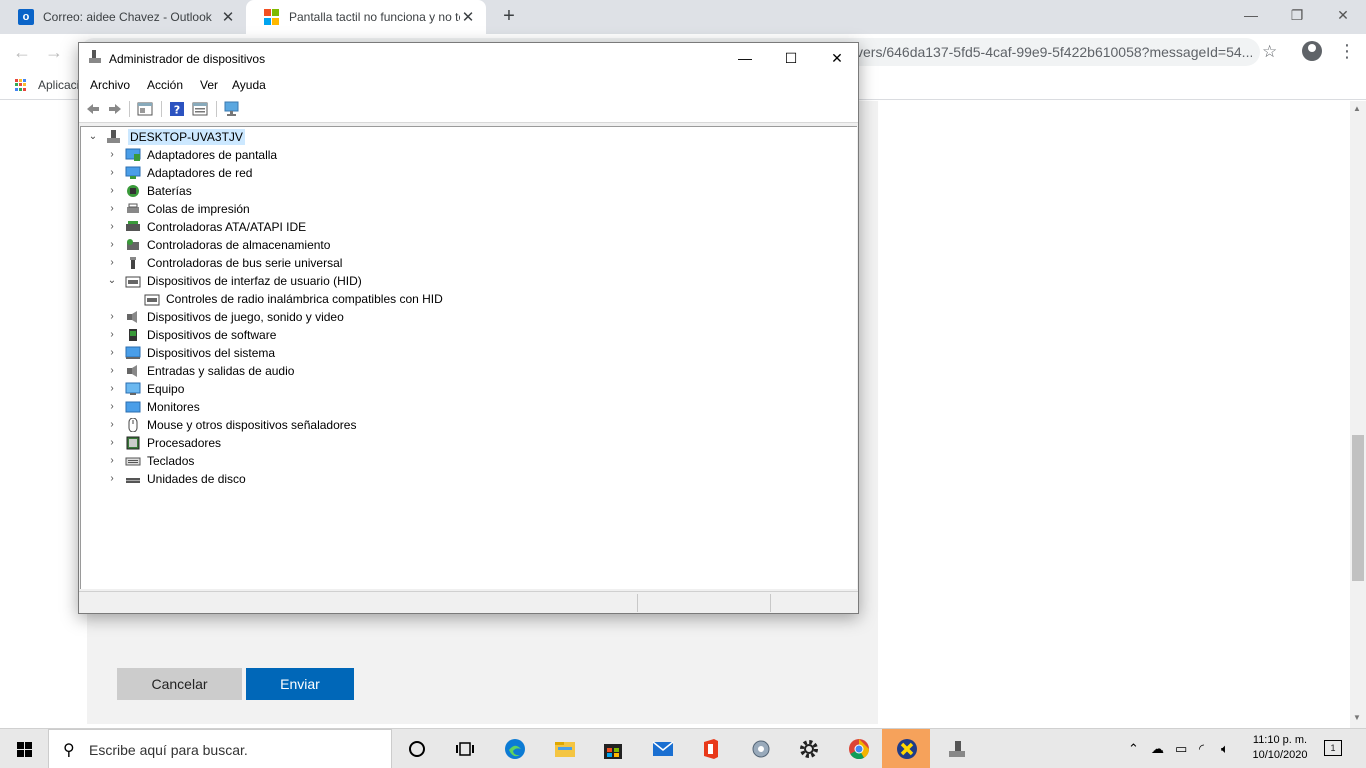 This screenshot has height=768, width=1366. Describe the element at coordinates (1157, 749) in the screenshot. I see `onedrive-icon: ☁` at that location.